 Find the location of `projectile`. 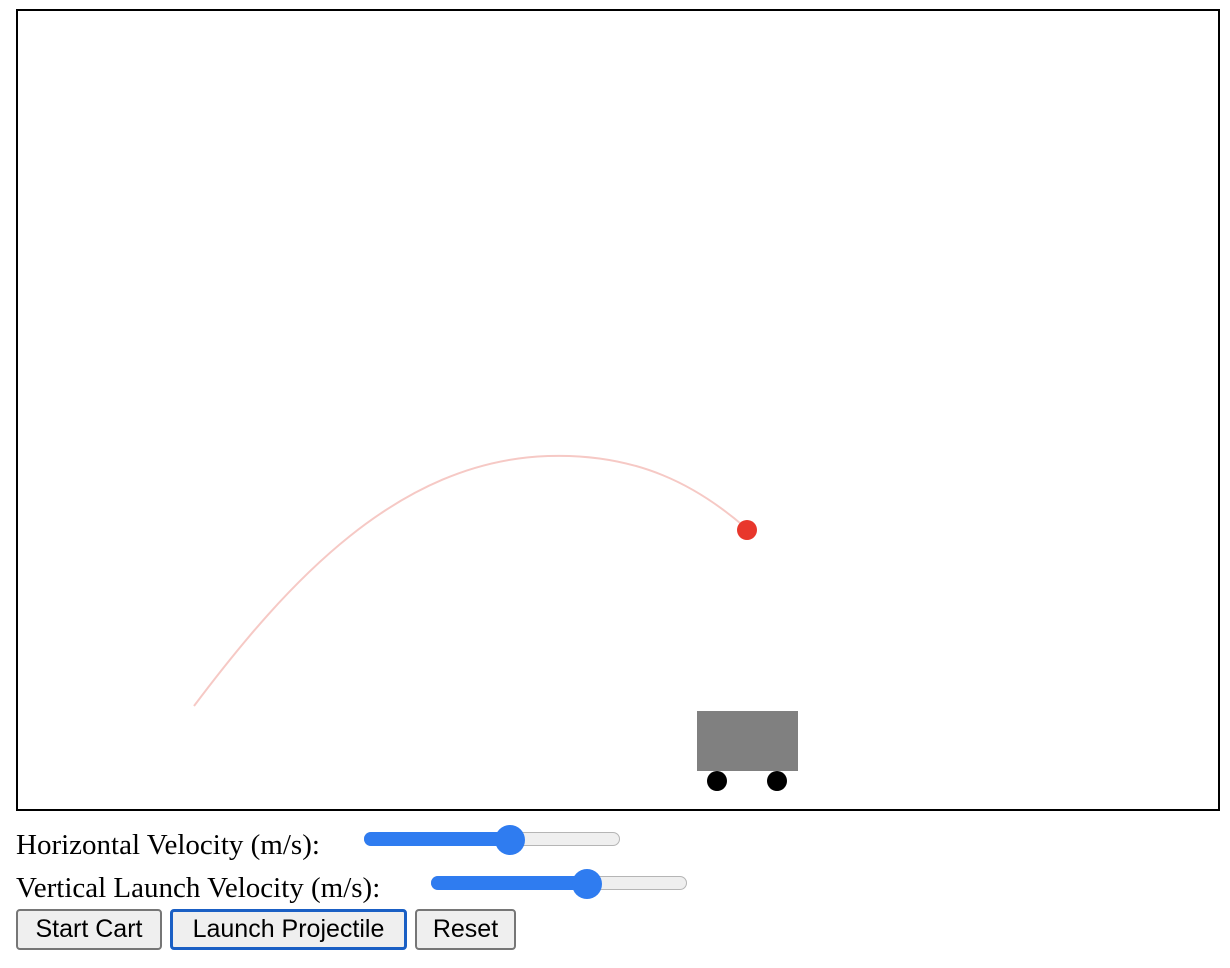

projectile is located at coordinates (747, 530).